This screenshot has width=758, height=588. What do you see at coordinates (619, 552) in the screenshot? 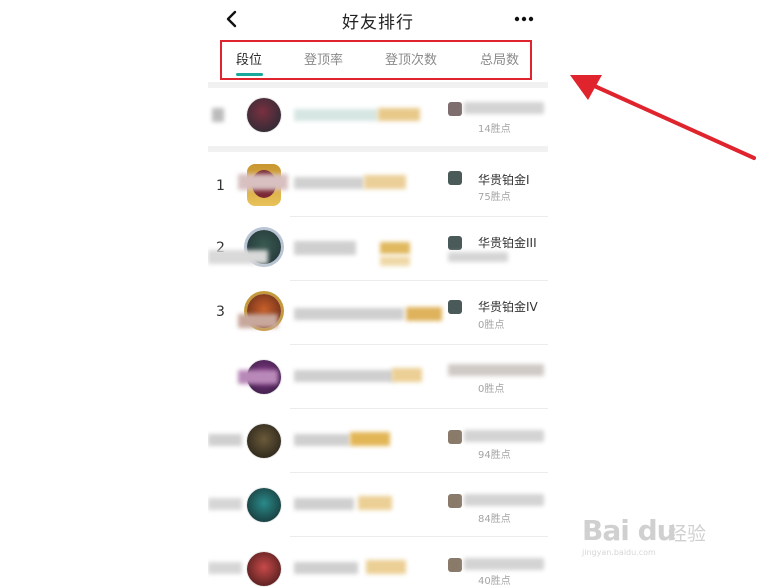
I see `watermark-url: jingyan.baidu.com` at bounding box center [619, 552].